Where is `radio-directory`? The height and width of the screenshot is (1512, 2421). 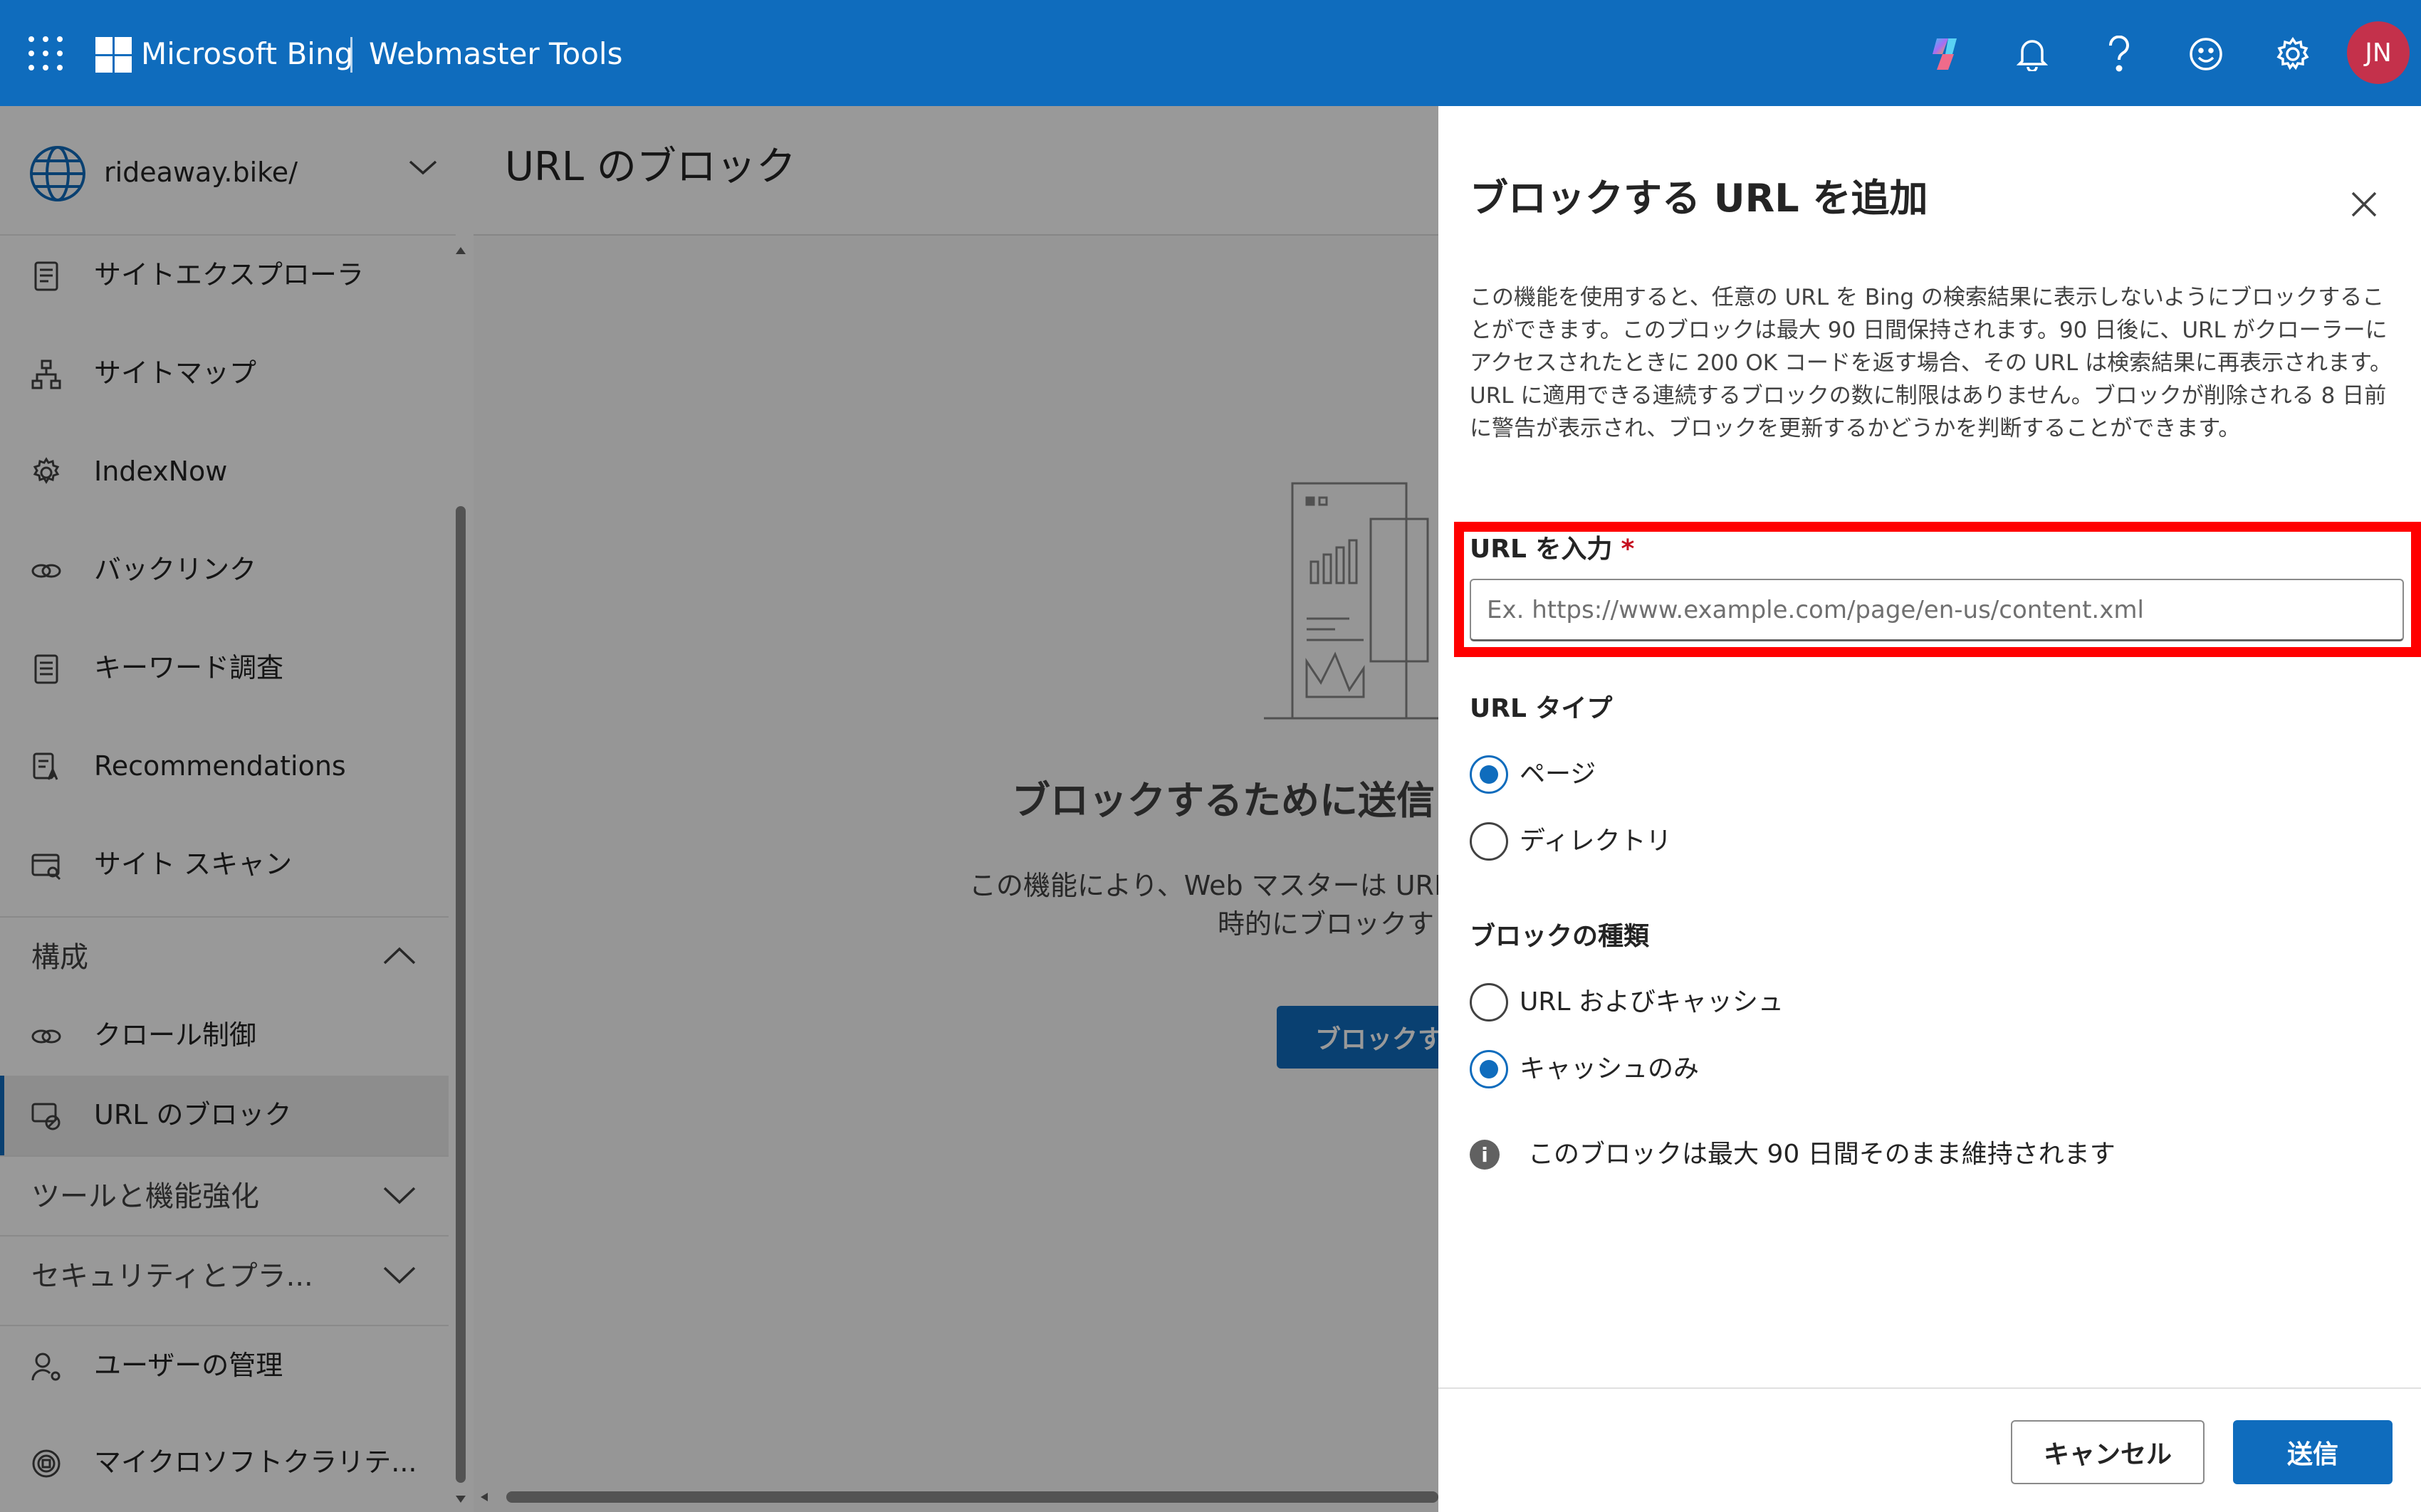 radio-directory is located at coordinates (1489, 842).